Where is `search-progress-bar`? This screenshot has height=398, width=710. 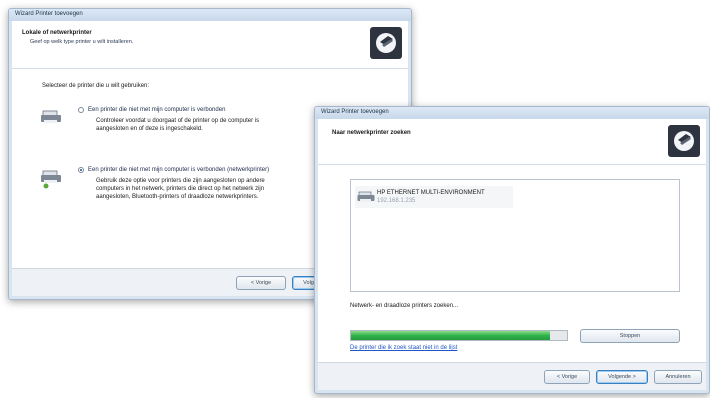
search-progress-bar is located at coordinates (459, 335).